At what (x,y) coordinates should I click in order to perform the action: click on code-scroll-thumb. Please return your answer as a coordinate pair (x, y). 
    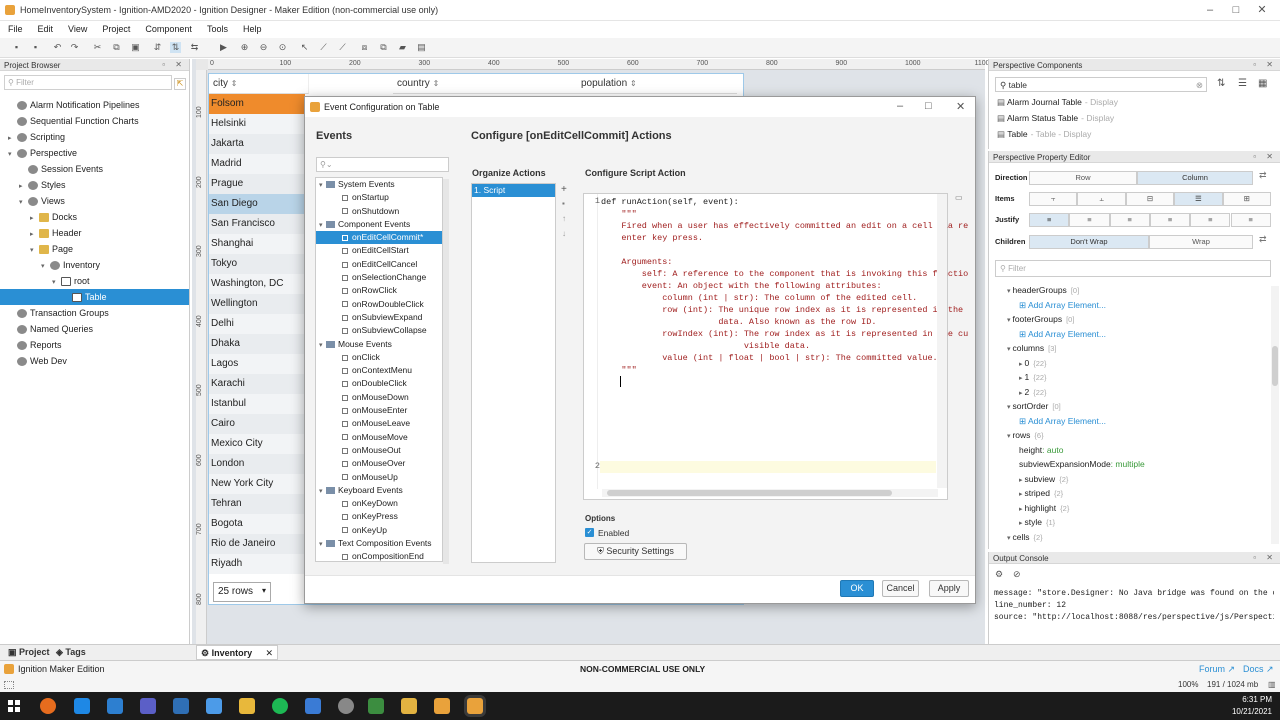
    Looking at the image, I should click on (749, 493).